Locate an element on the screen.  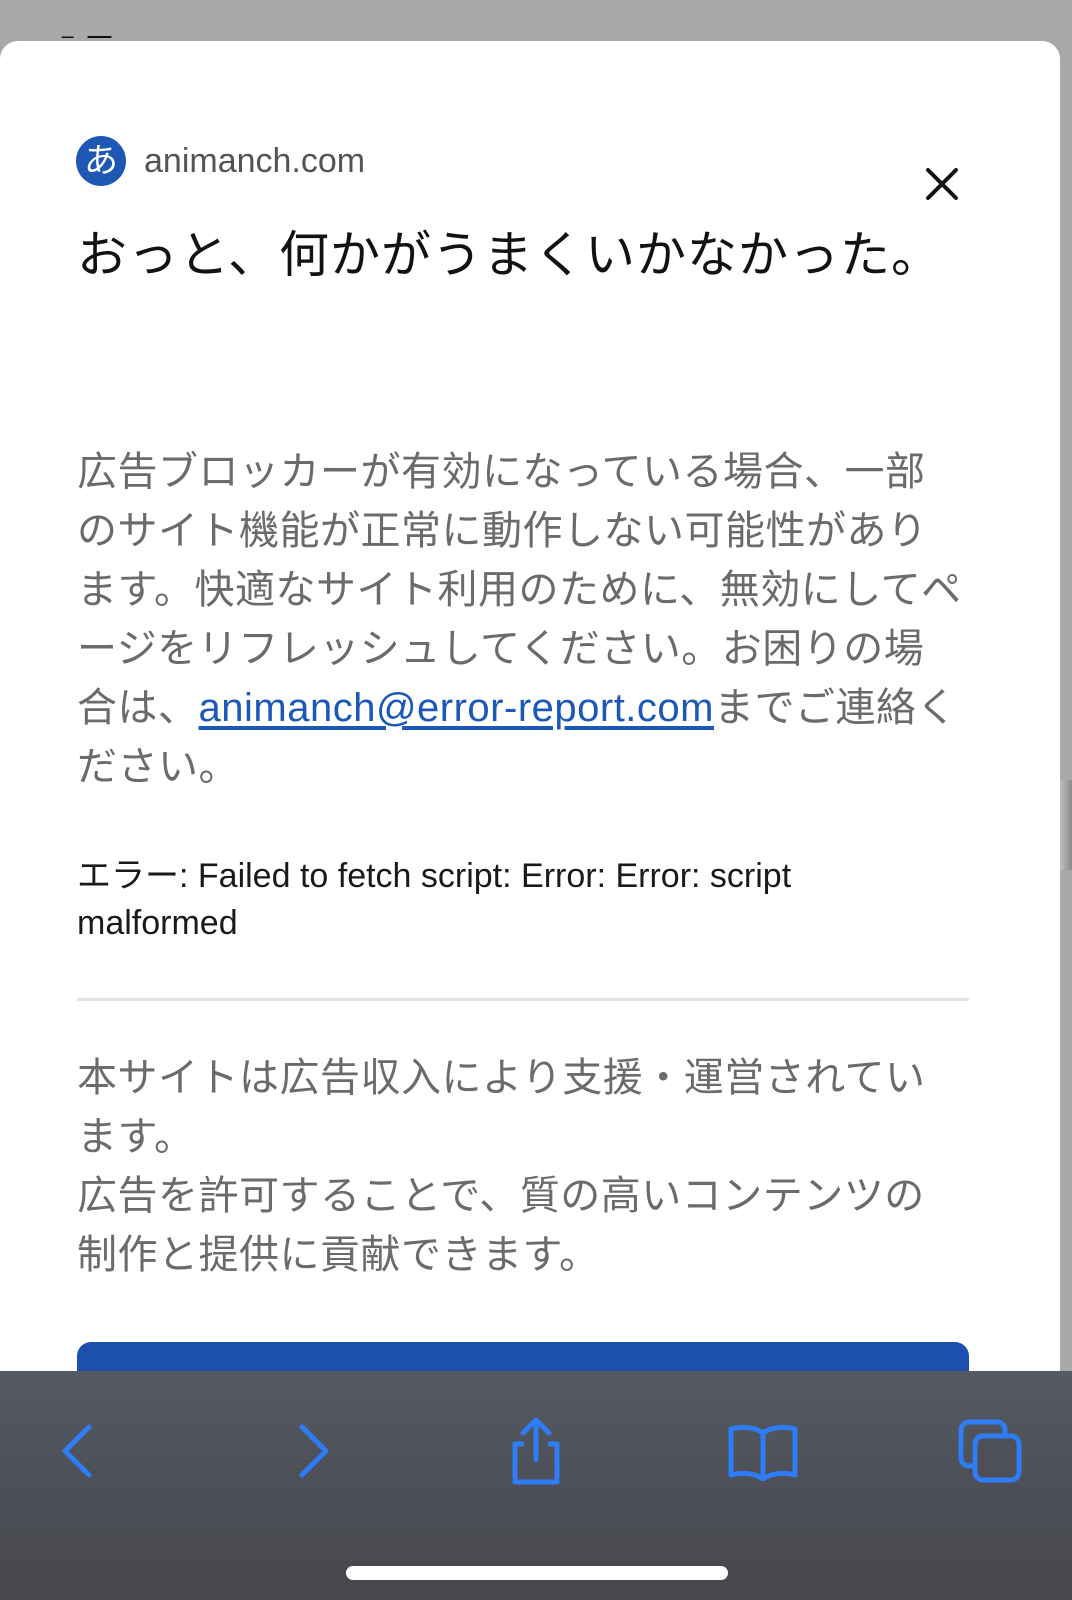
back-button is located at coordinates (79, 1451).